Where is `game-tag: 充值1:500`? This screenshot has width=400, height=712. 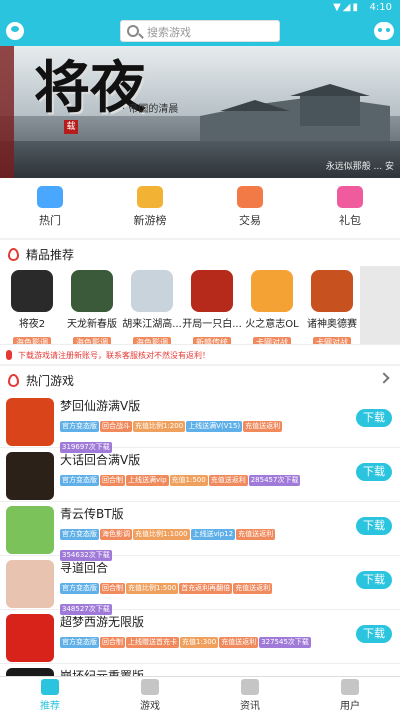
game-tag: 充值1:500 is located at coordinates (188, 480).